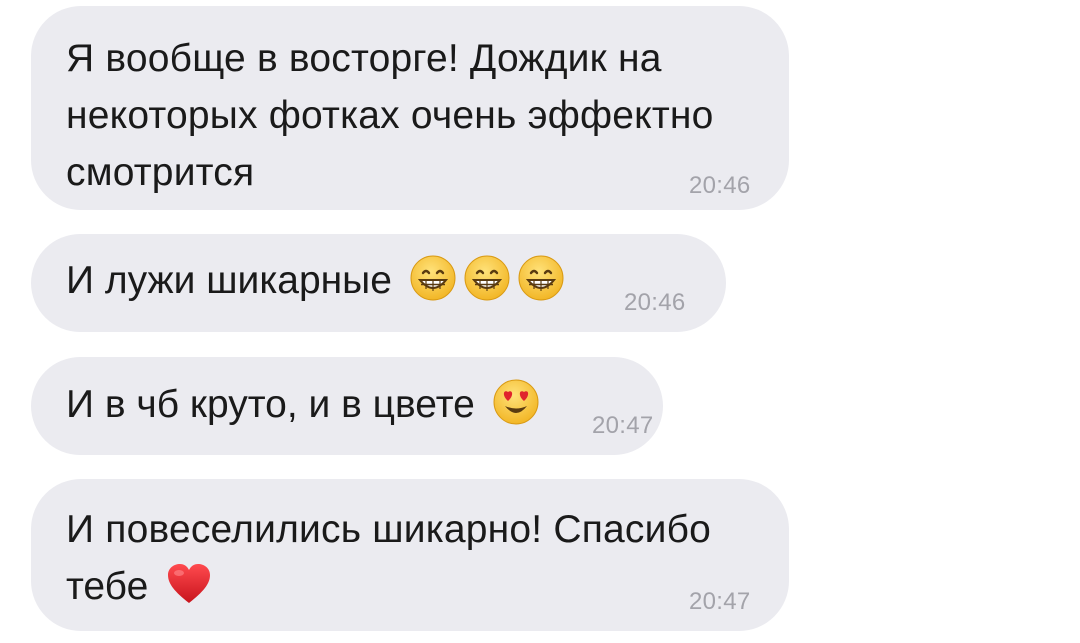 The image size is (1080, 643). I want to click on message-text: И повеселились шикарно! Спасибо, so click(389, 529).